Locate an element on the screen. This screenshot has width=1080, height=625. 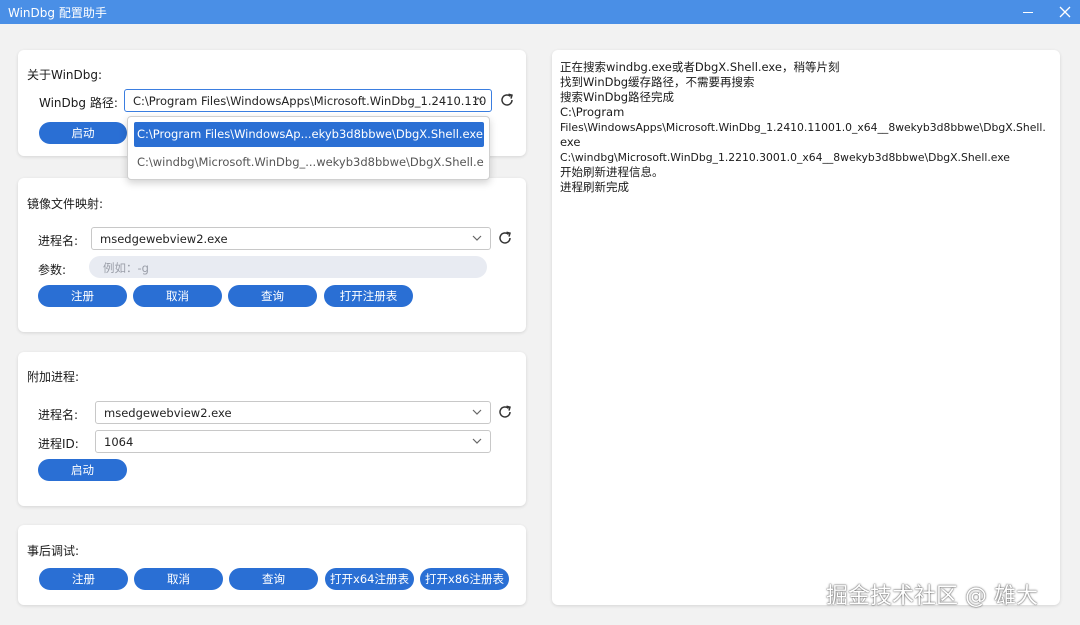
ifeo-process-label: 进程名: is located at coordinates (58, 241).